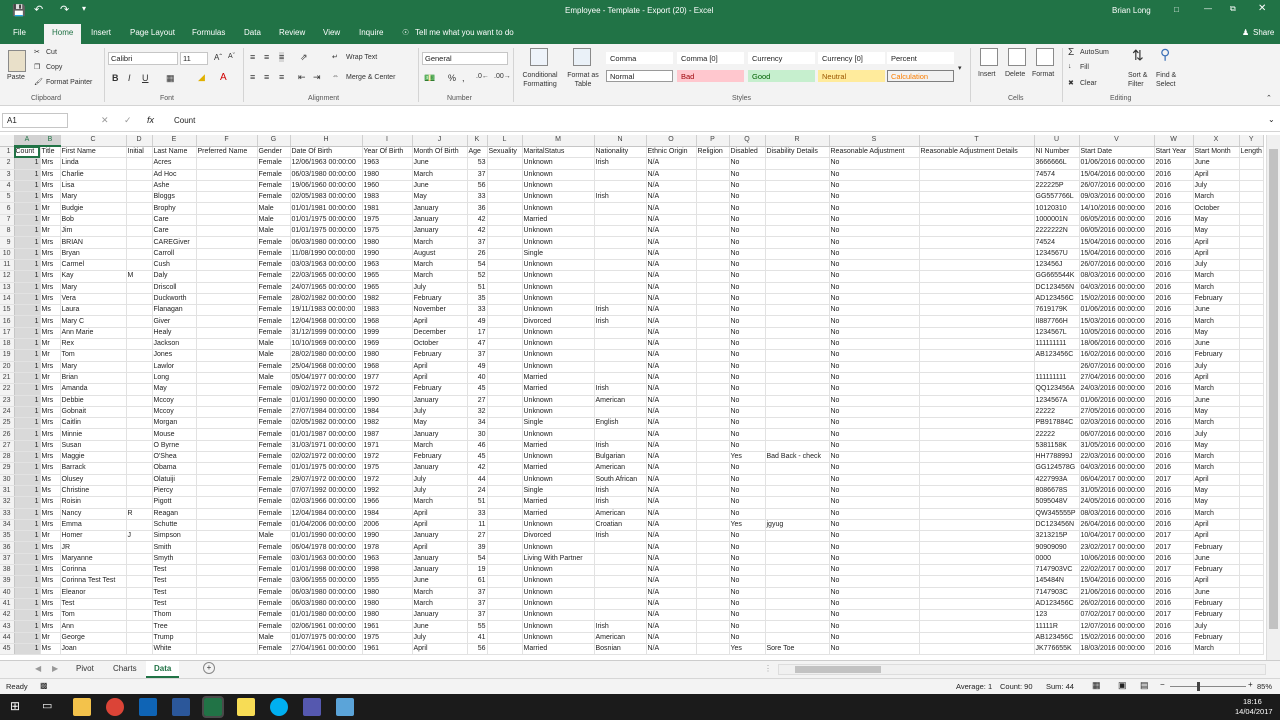 Image resolution: width=1280 pixels, height=720 pixels. I want to click on cell: Barrack, so click(93, 468).